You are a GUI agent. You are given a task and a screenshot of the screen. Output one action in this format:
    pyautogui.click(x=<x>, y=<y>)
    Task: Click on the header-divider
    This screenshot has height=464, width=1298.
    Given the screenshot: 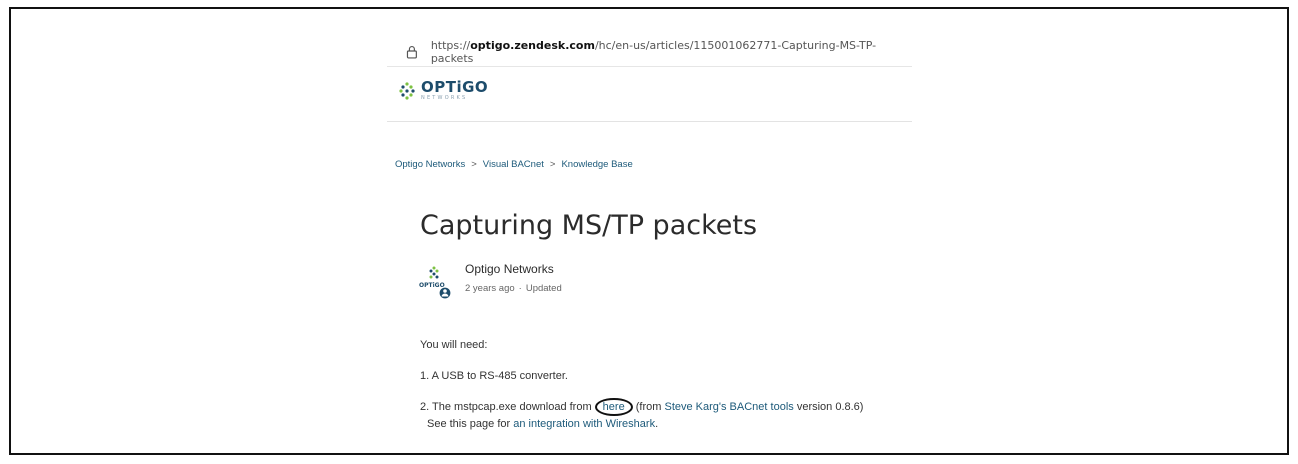 What is the action you would take?
    pyautogui.click(x=649, y=121)
    